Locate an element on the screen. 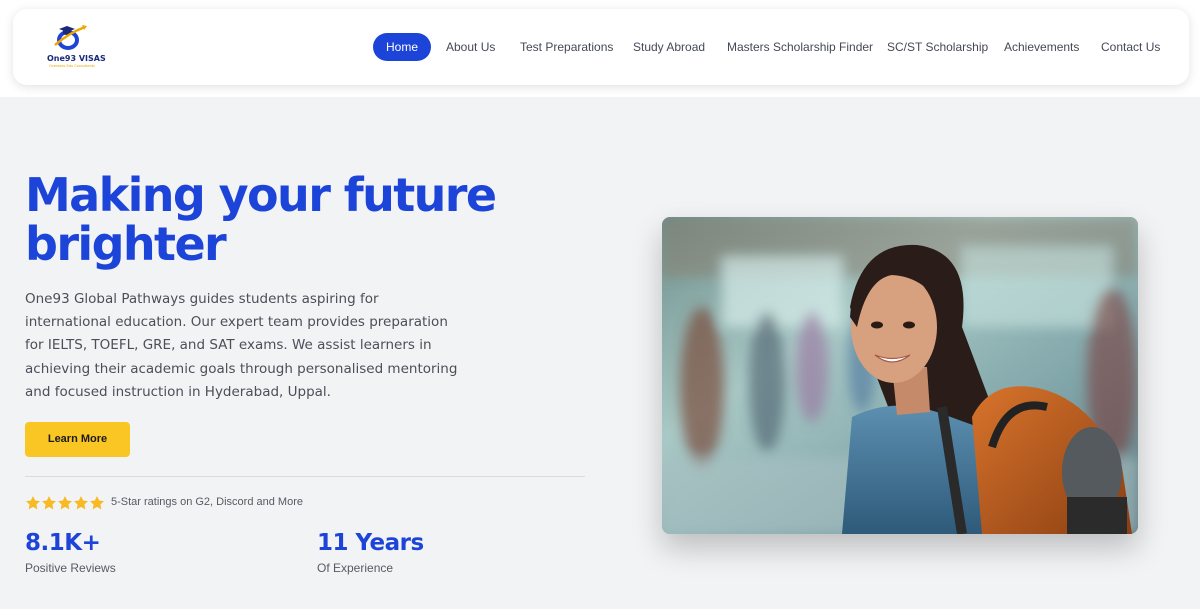  stat-reviews-value: 8.1K+ is located at coordinates (63, 543).